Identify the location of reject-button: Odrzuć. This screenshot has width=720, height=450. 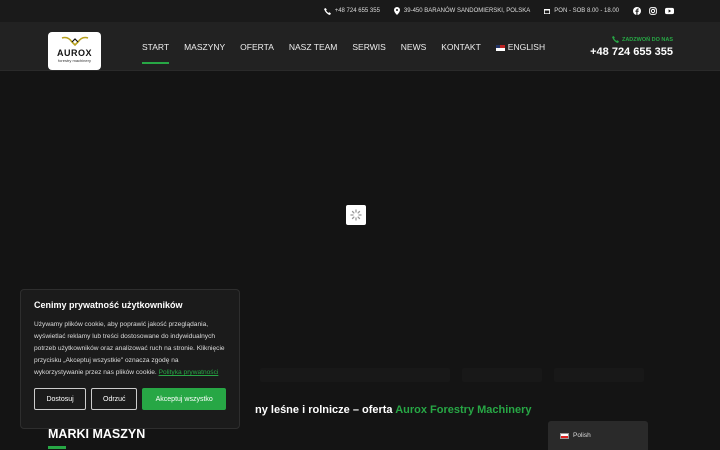
(114, 399).